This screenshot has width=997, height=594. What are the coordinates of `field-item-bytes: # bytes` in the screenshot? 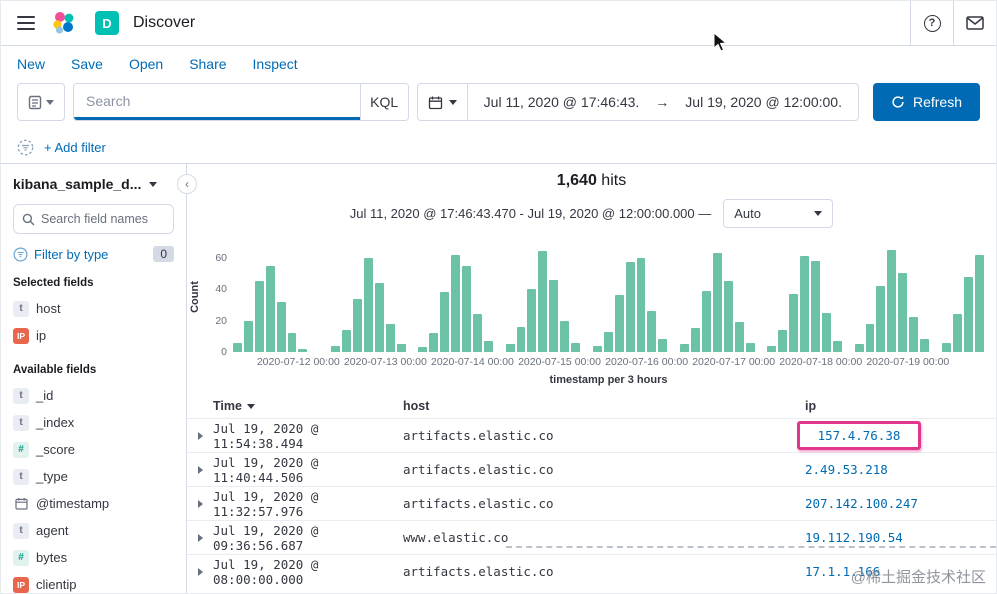 It's located at (93, 557).